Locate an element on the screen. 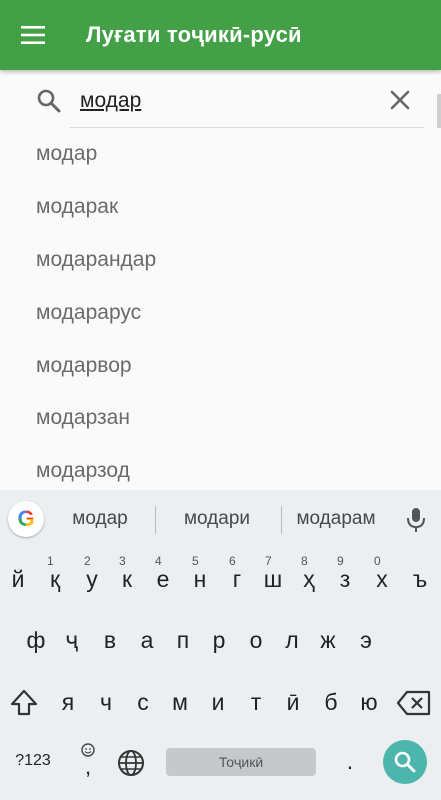 The width and height of the screenshot is (441, 800). google-logo-letter: G is located at coordinates (26, 518).